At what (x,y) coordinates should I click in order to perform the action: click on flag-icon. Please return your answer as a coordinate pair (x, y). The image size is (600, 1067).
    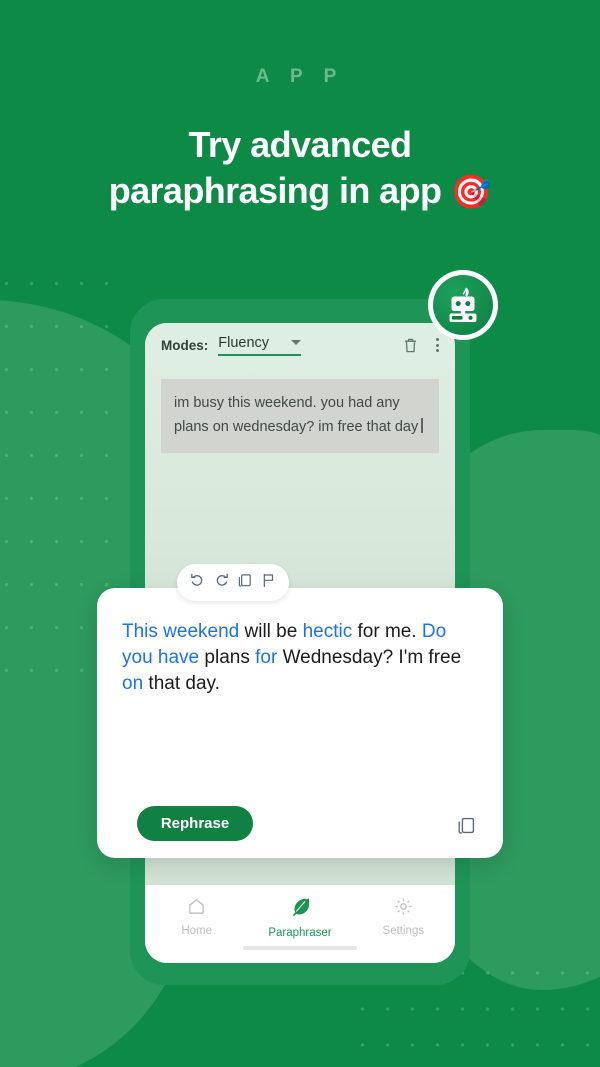
    Looking at the image, I should click on (268, 583).